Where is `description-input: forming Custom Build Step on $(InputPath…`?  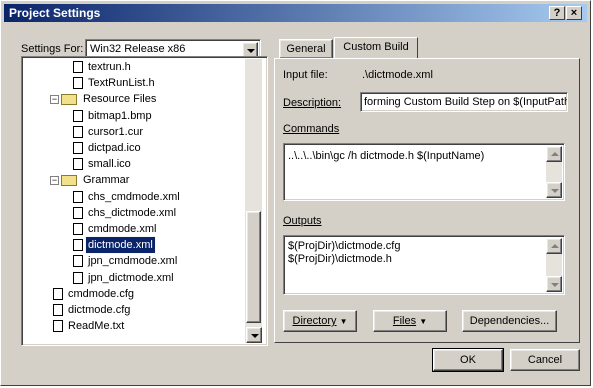
description-input: forming Custom Build Step on $(InputPath… is located at coordinates (464, 102).